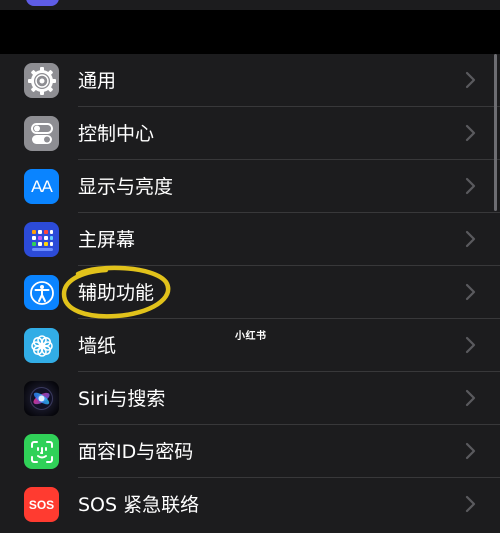  What do you see at coordinates (250, 398) in the screenshot?
I see `settings-row-siri-search: Siri与搜索` at bounding box center [250, 398].